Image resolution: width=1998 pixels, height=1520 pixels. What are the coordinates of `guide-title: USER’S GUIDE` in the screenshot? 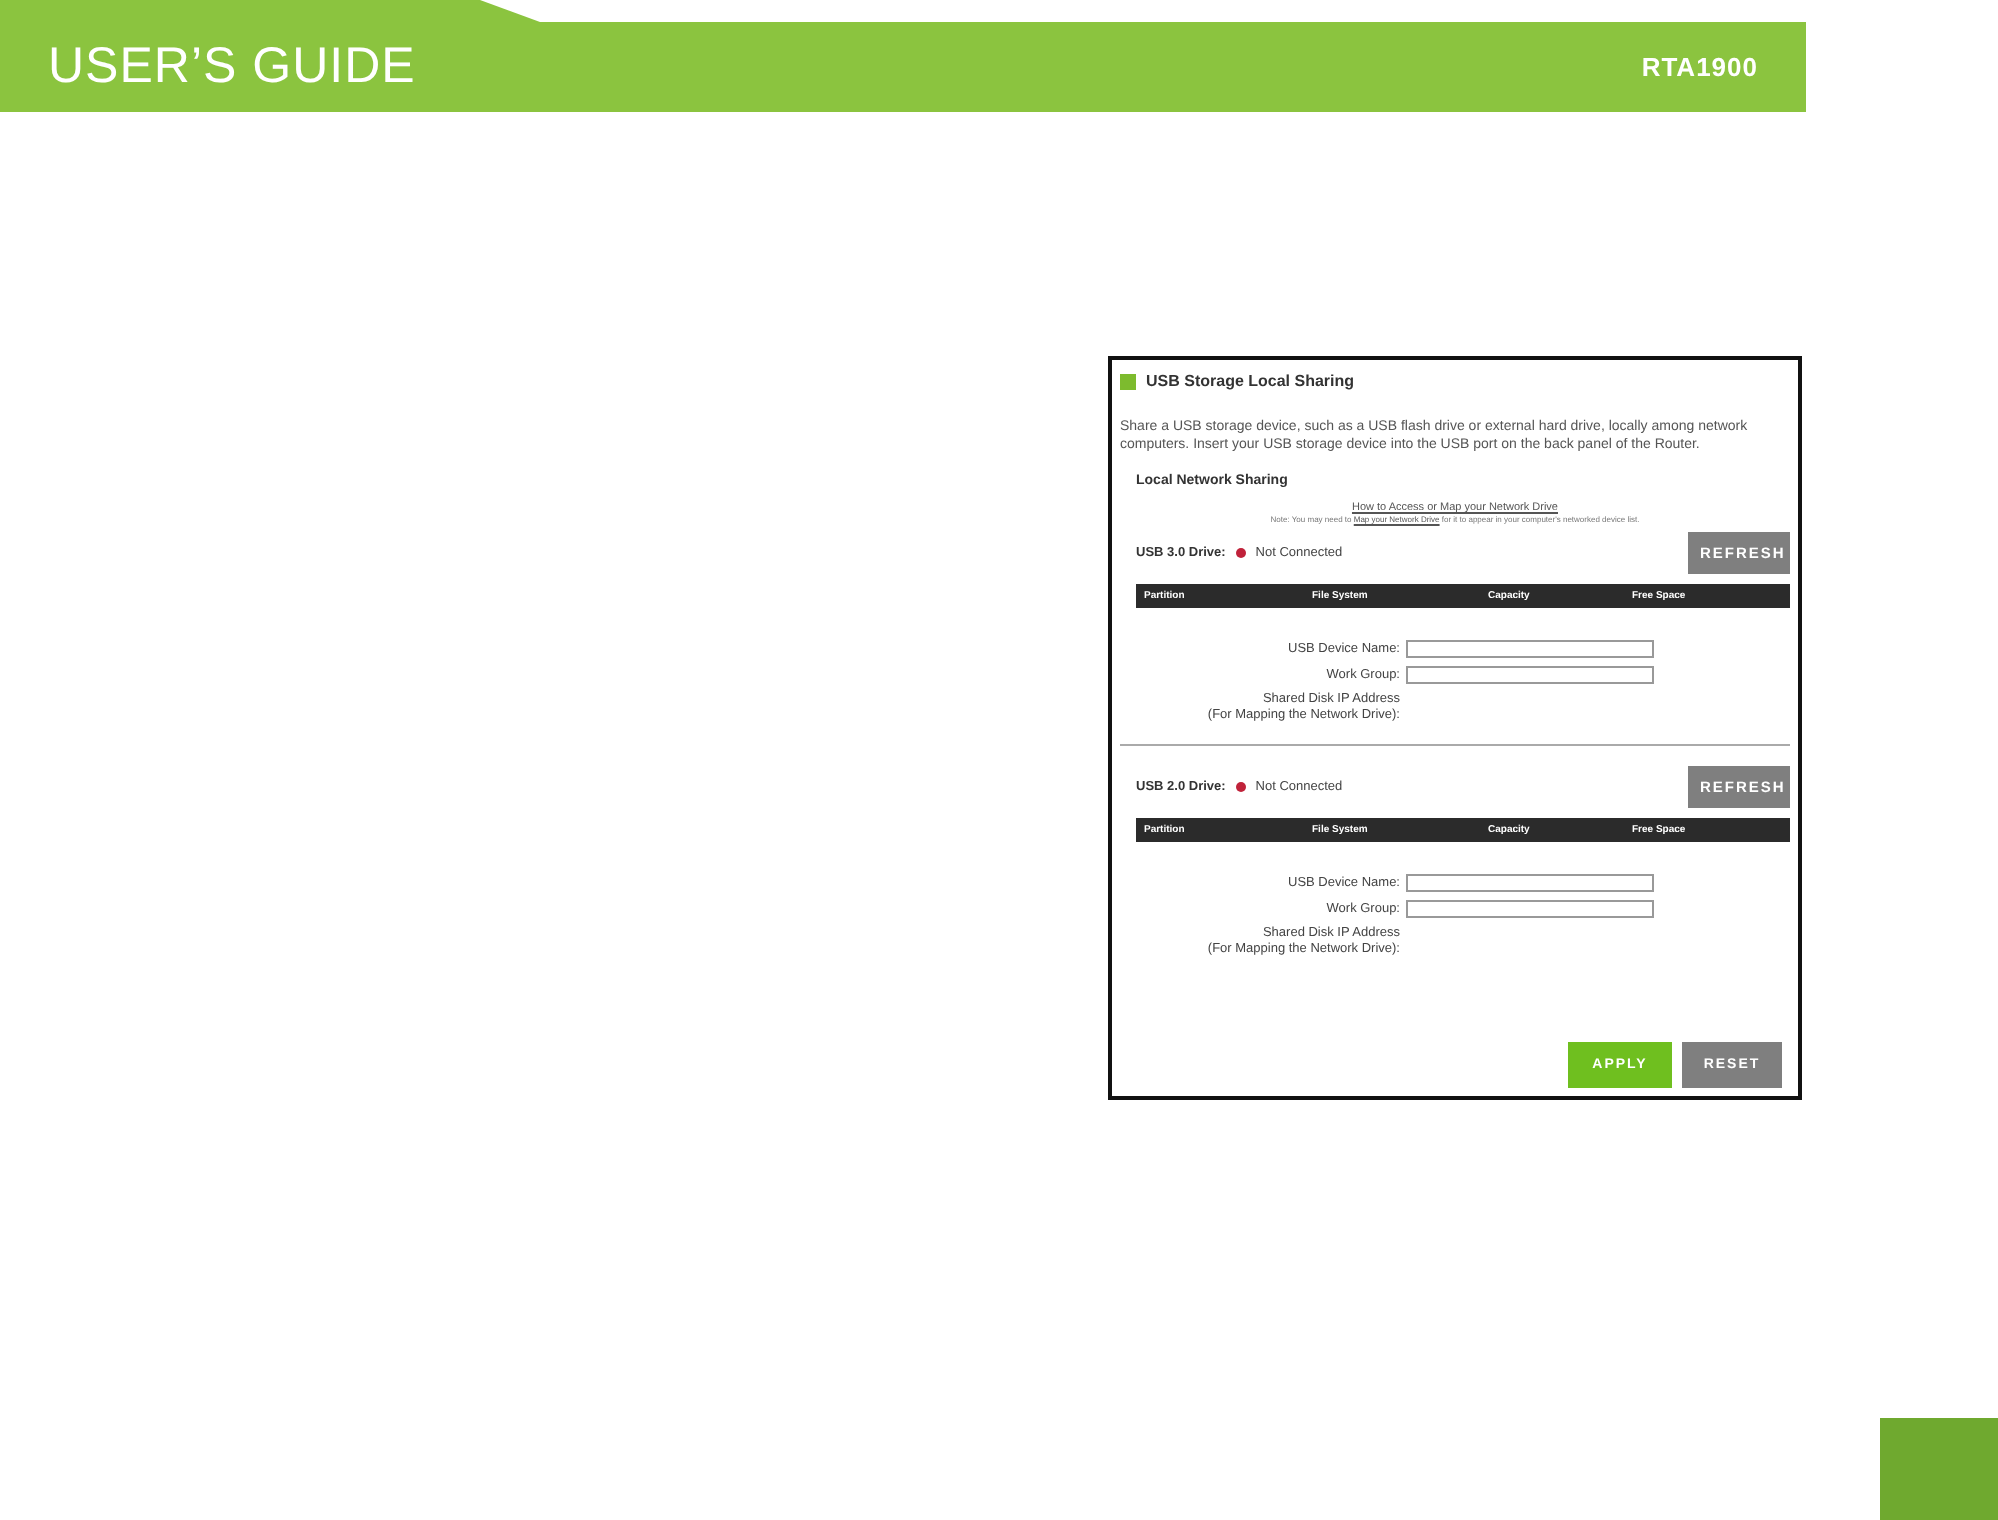 It's located at (232, 67).